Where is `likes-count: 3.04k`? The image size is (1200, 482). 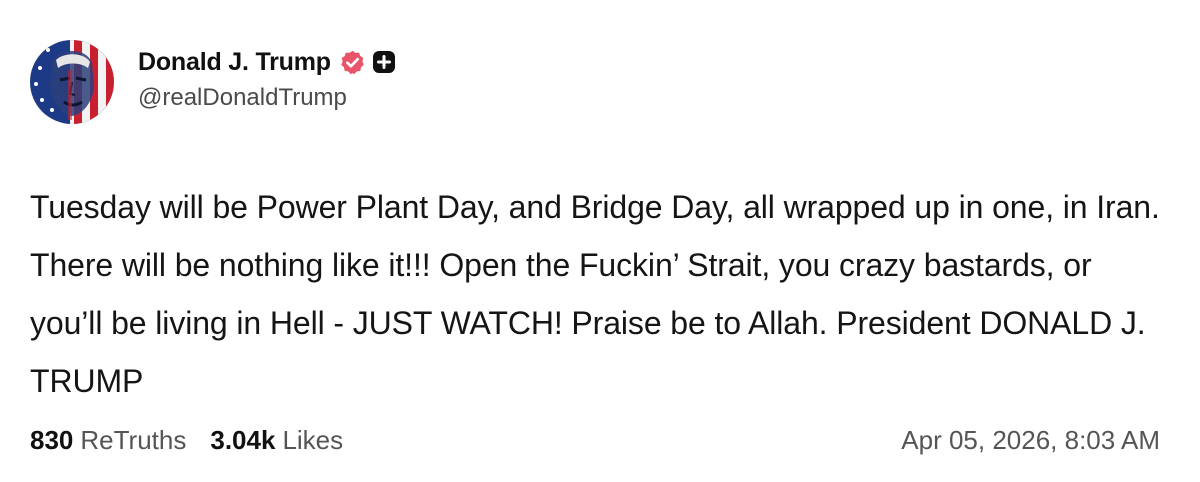 likes-count: 3.04k is located at coordinates (243, 439).